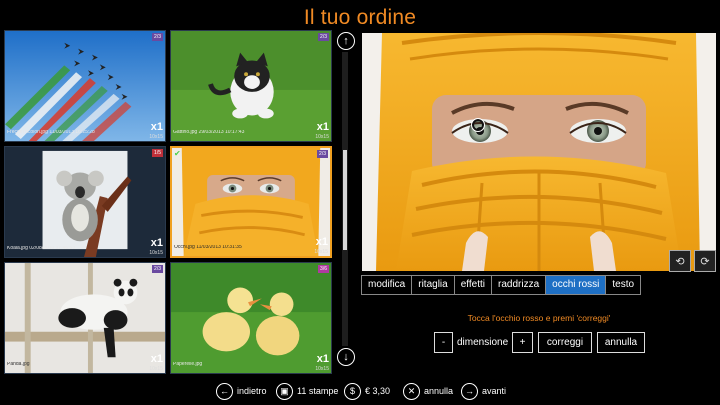 The height and width of the screenshot is (405, 720). I want to click on decrease-size-button: -, so click(443, 342).